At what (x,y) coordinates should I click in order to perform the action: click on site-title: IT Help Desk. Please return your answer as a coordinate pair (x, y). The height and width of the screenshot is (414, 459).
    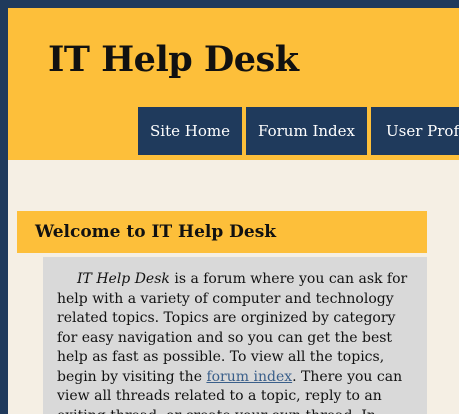
    Looking at the image, I should click on (173, 59).